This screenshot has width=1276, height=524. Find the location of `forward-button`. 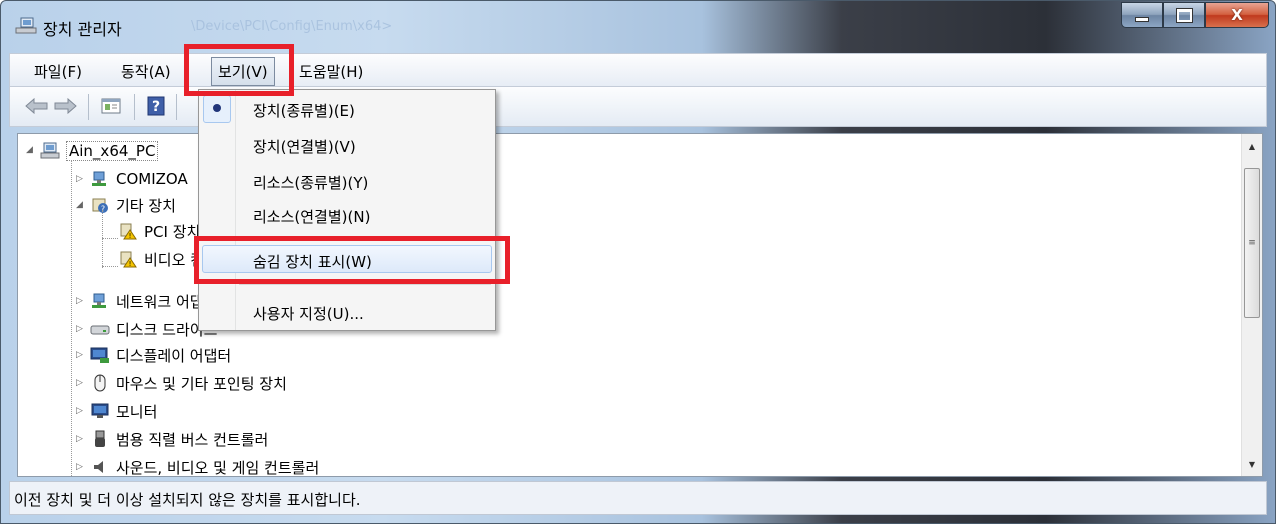

forward-button is located at coordinates (65, 106).